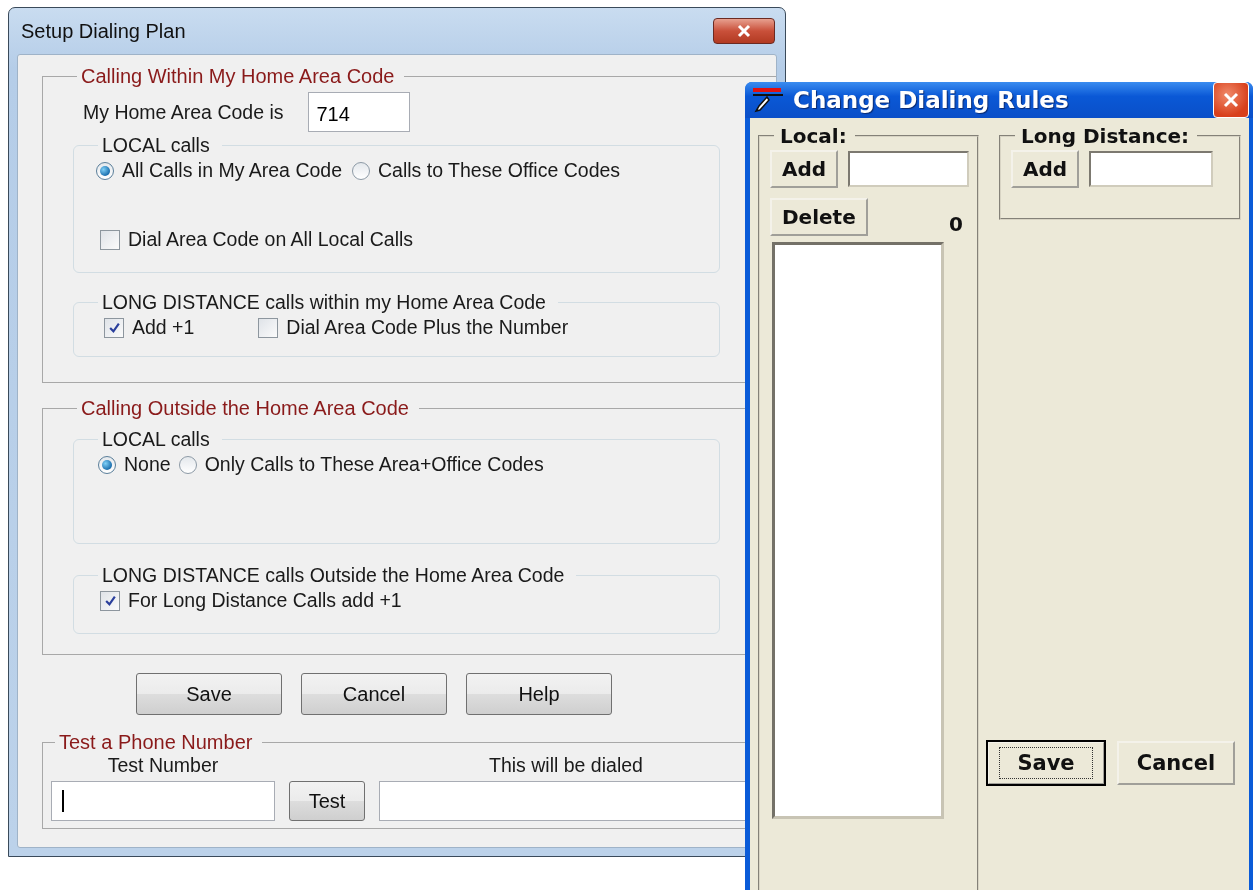 This screenshot has width=1253, height=890. What do you see at coordinates (499, 170) in the screenshot?
I see `radio-label: Calls to These Office Codes` at bounding box center [499, 170].